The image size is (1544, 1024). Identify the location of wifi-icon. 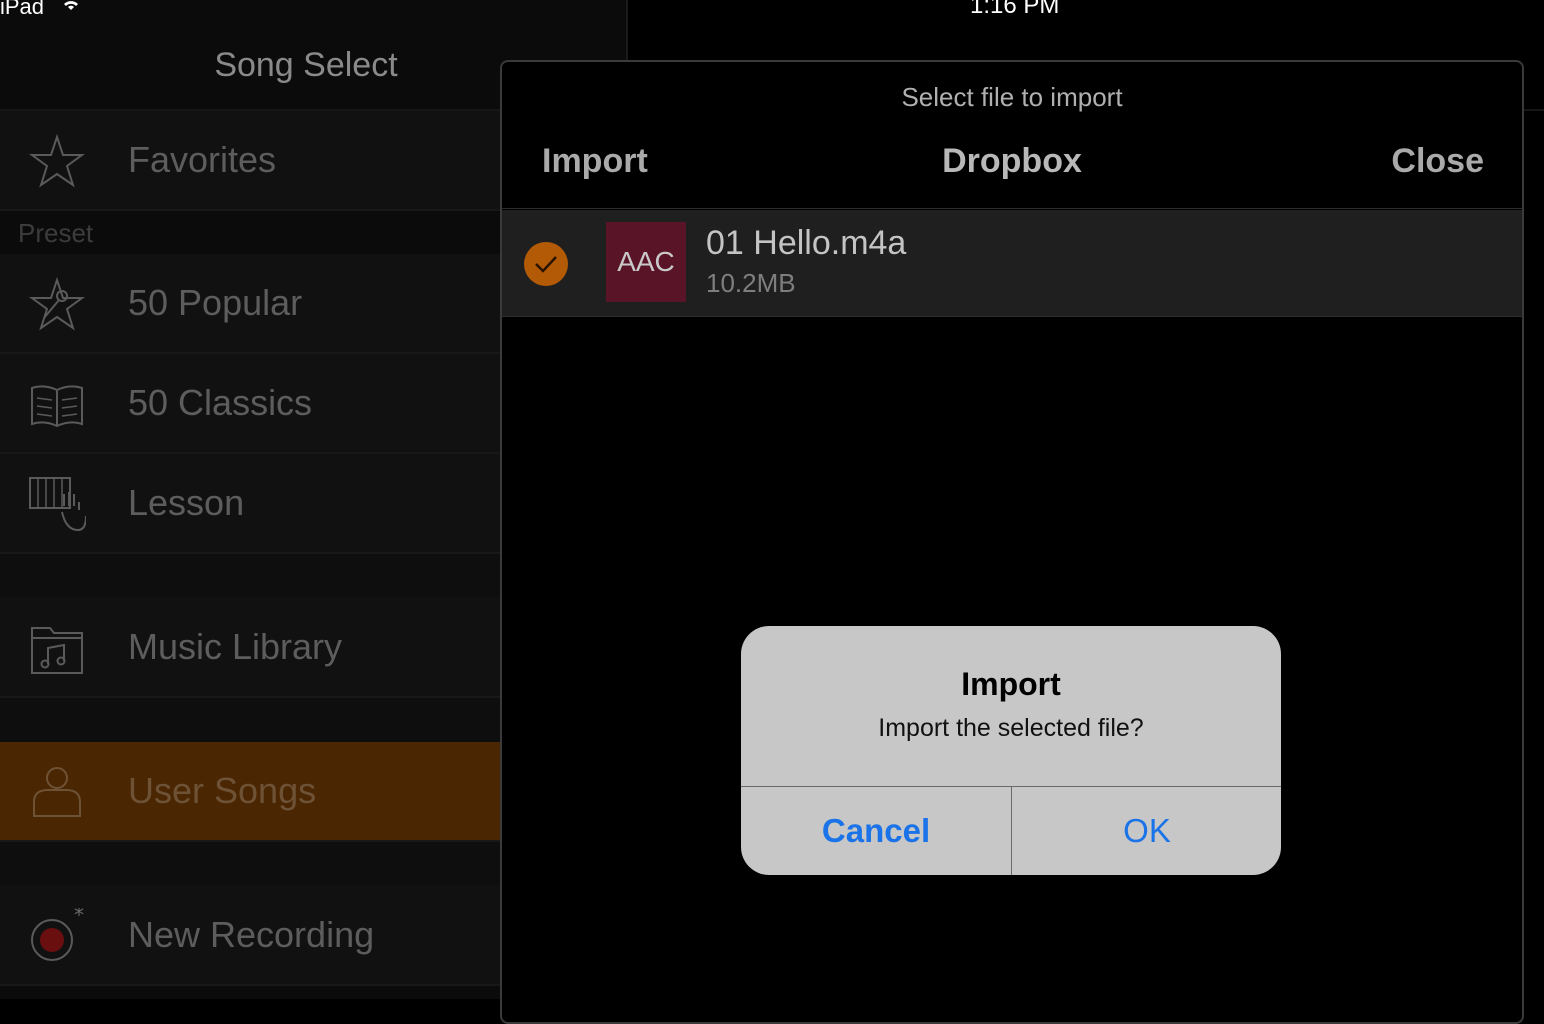
(71, 5).